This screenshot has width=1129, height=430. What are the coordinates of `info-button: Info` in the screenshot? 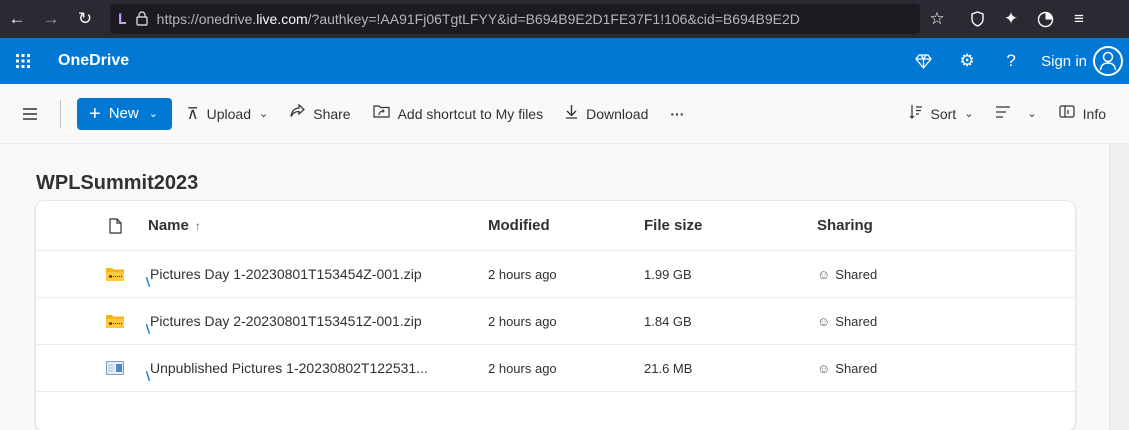 It's located at (1082, 114).